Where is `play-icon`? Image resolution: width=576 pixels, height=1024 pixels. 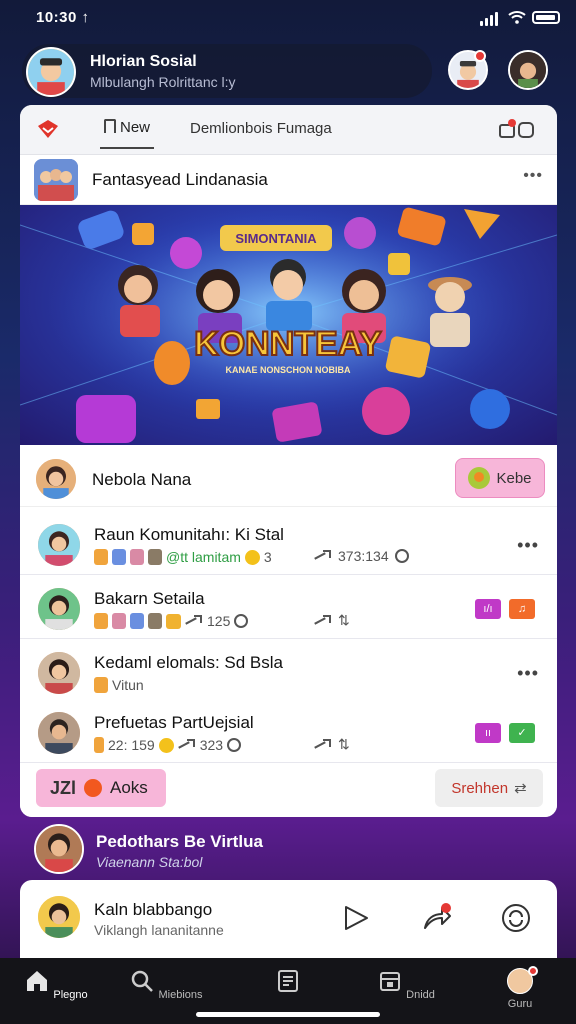 play-icon is located at coordinates (356, 918).